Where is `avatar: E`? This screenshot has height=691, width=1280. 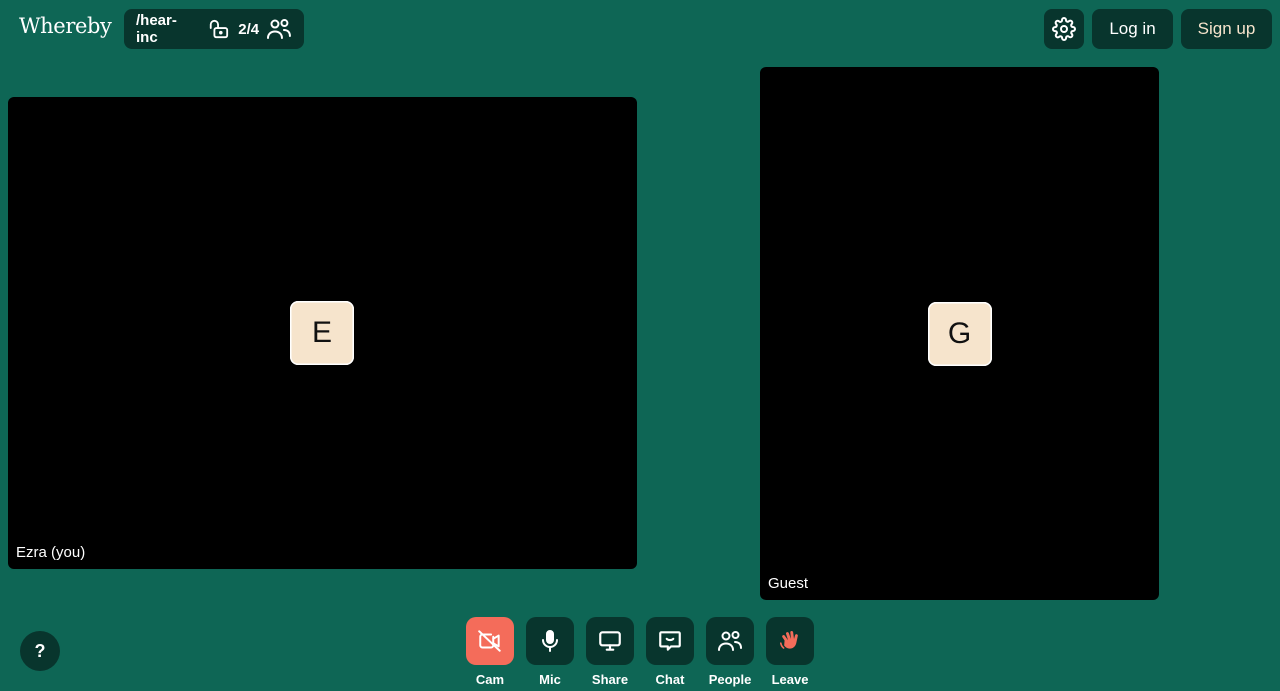 avatar: E is located at coordinates (322, 333).